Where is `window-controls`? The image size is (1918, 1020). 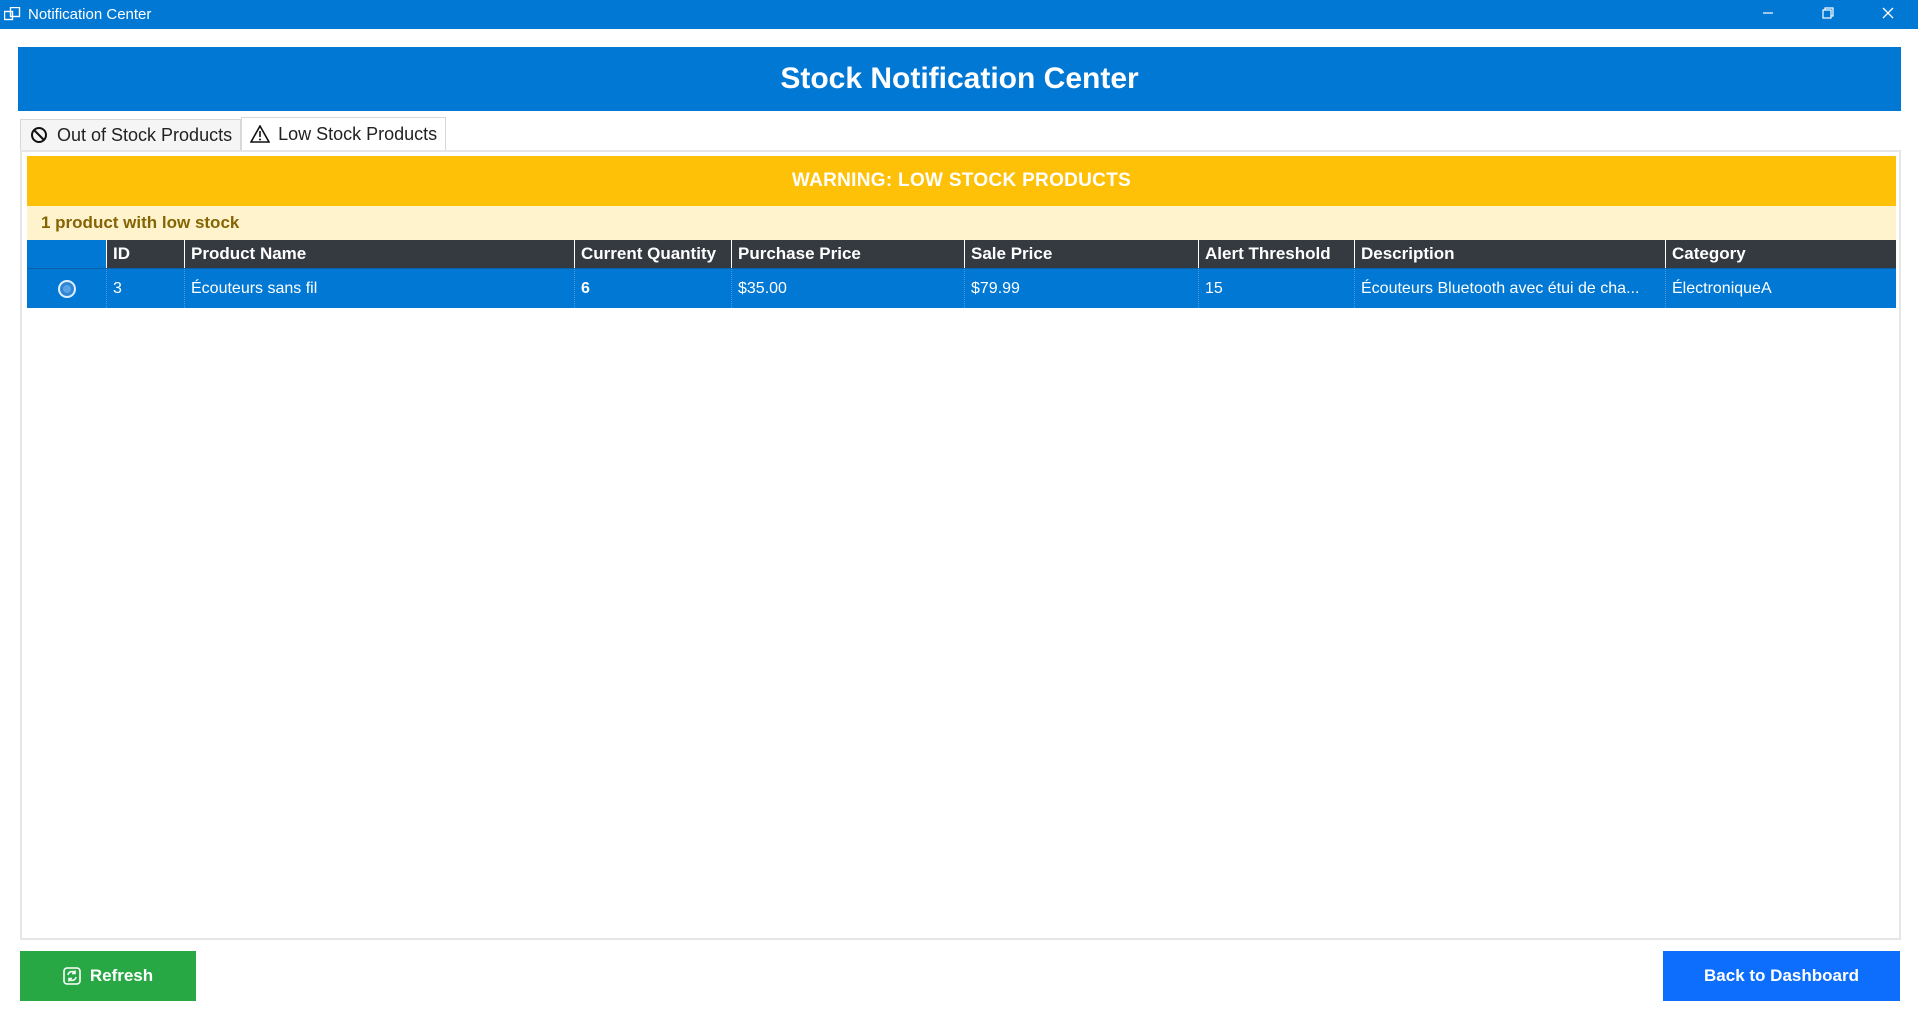 window-controls is located at coordinates (1828, 14).